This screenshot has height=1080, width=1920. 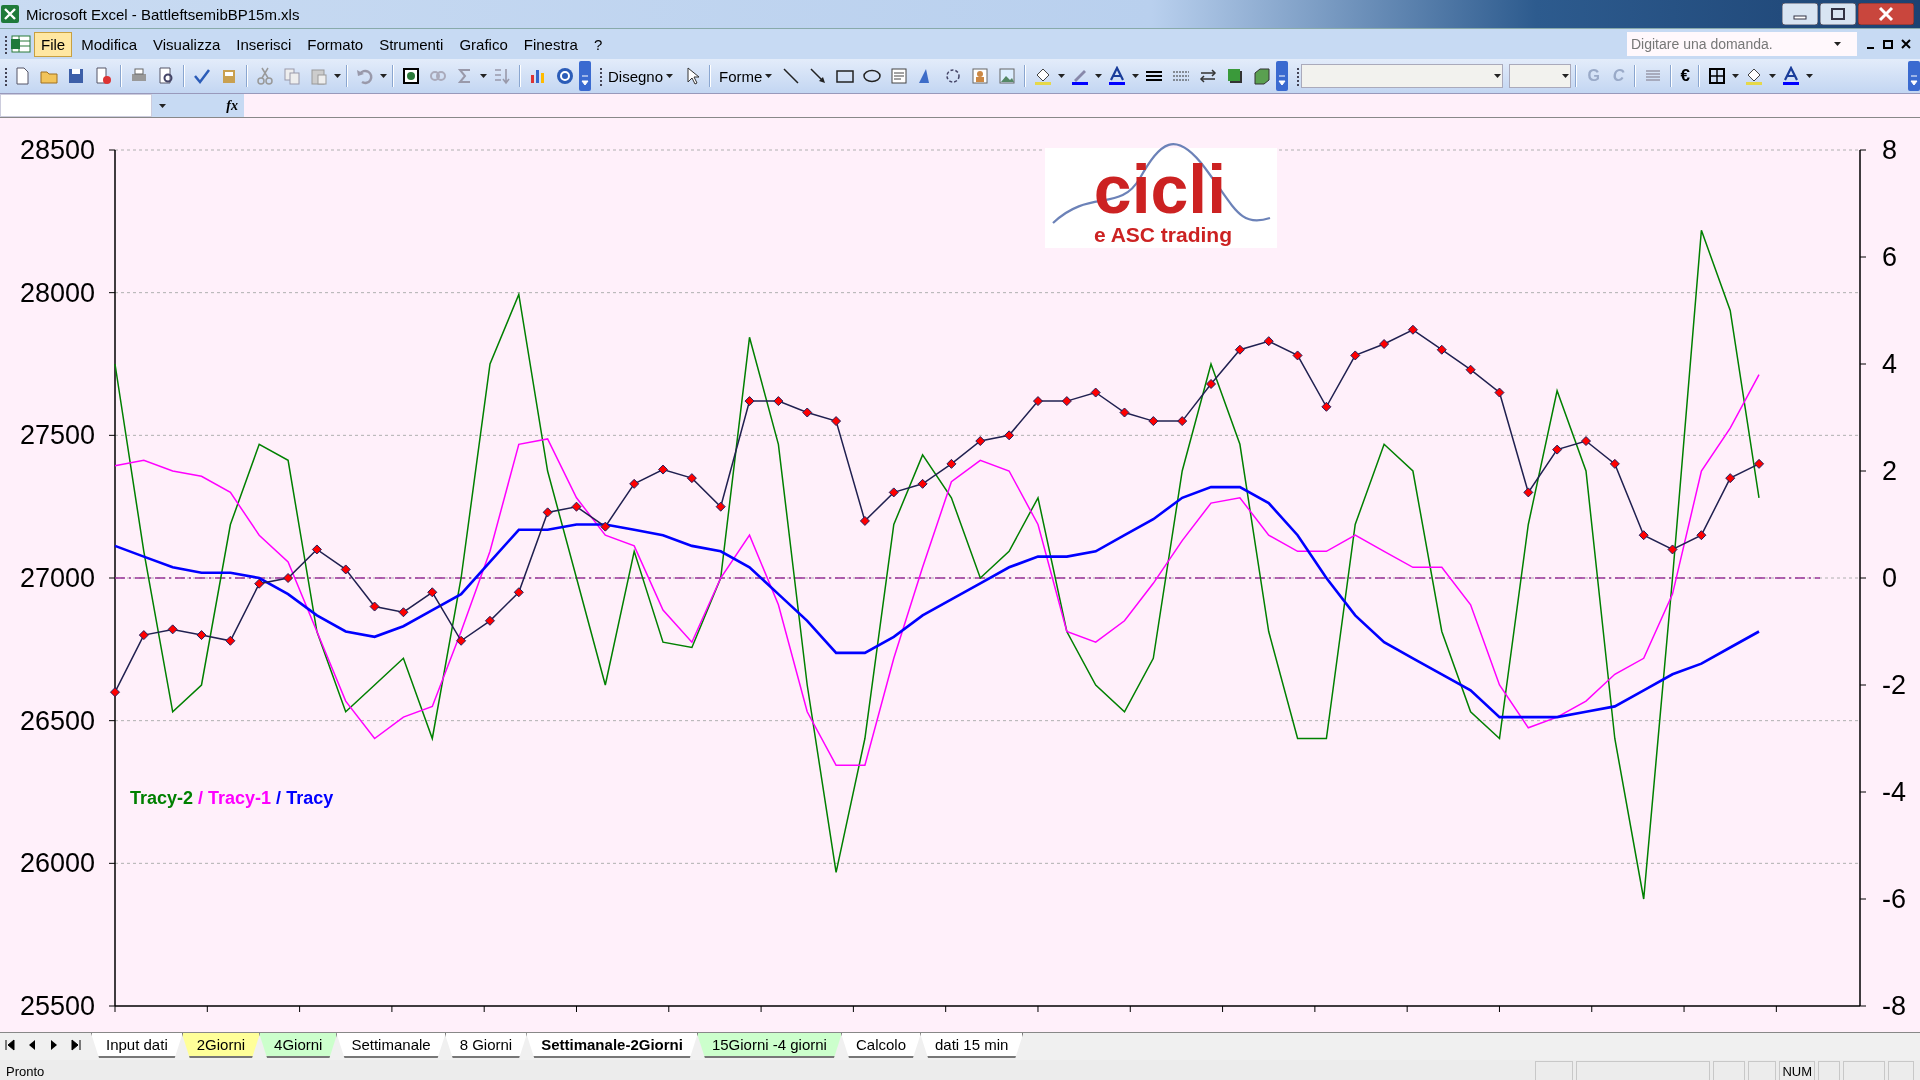 What do you see at coordinates (1262, 76) in the screenshot?
I see `cube-icon` at bounding box center [1262, 76].